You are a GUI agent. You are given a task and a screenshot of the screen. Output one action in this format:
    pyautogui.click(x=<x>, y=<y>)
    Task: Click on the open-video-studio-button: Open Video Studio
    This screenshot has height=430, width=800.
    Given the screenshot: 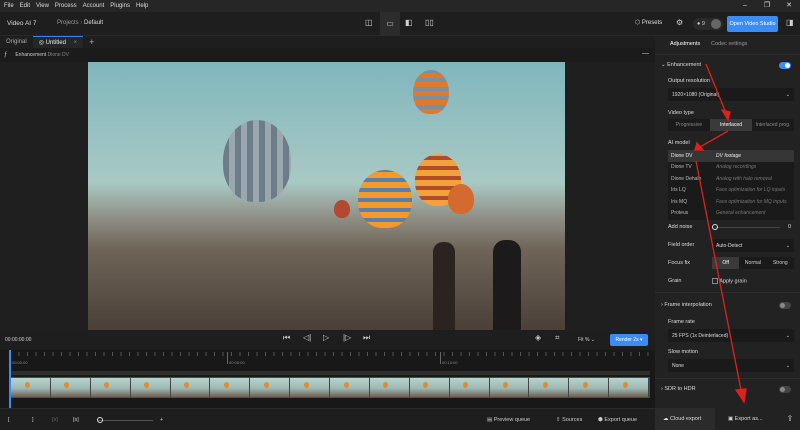 What is the action you would take?
    pyautogui.click(x=752, y=24)
    